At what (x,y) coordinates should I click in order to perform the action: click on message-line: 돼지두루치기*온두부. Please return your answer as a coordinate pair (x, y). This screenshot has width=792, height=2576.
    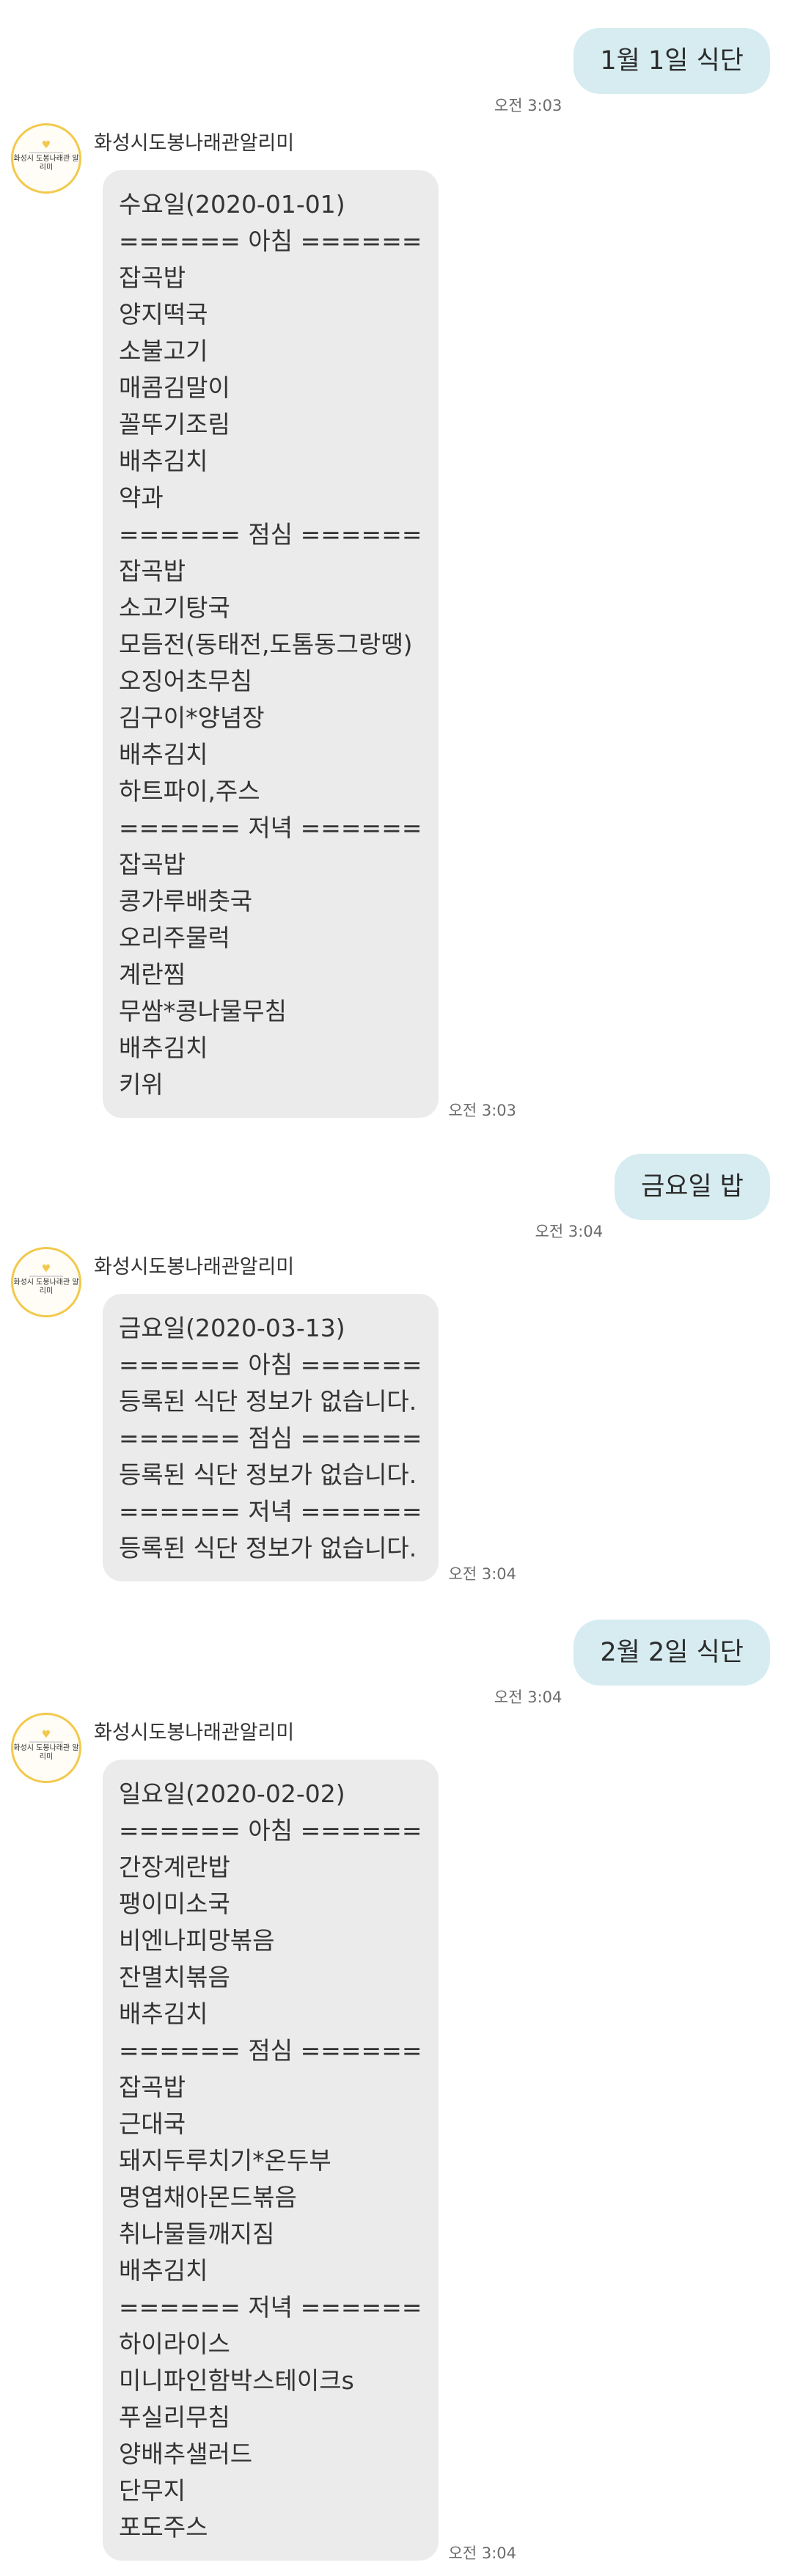
    Looking at the image, I should click on (225, 2160).